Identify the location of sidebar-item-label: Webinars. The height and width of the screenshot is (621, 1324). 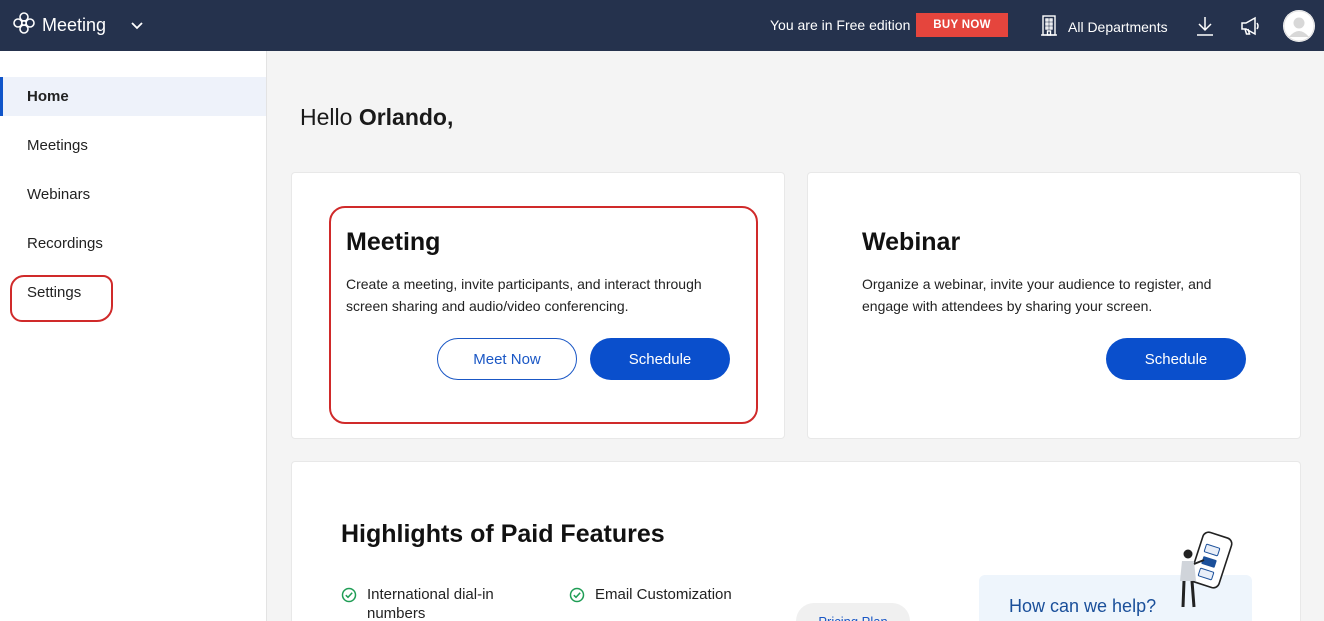
(59, 194).